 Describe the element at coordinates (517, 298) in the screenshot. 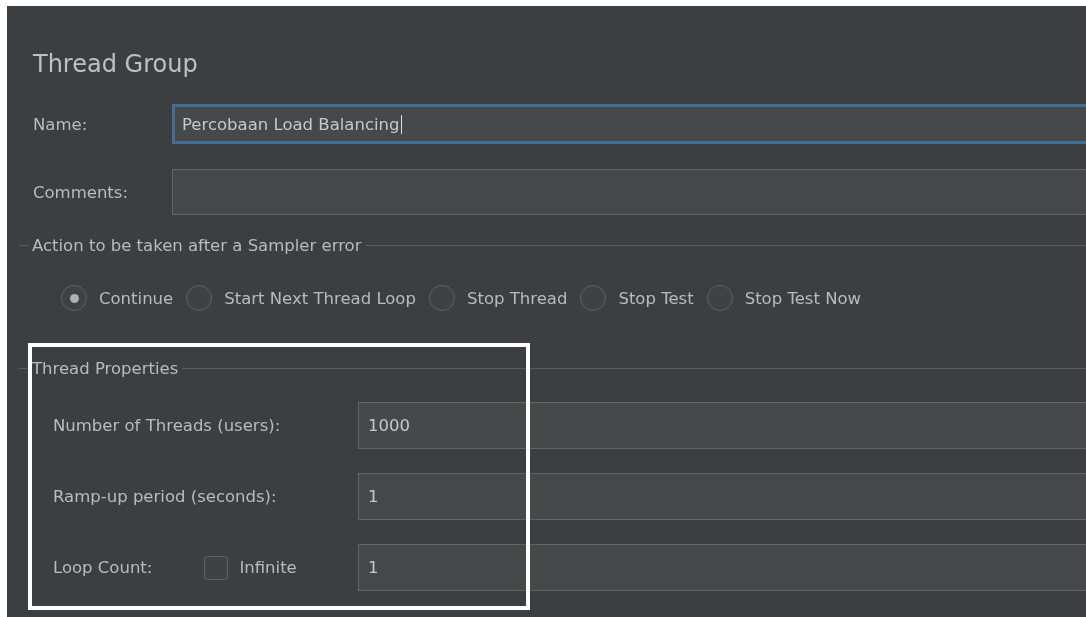

I see `radio-label: Stop Thread` at that location.